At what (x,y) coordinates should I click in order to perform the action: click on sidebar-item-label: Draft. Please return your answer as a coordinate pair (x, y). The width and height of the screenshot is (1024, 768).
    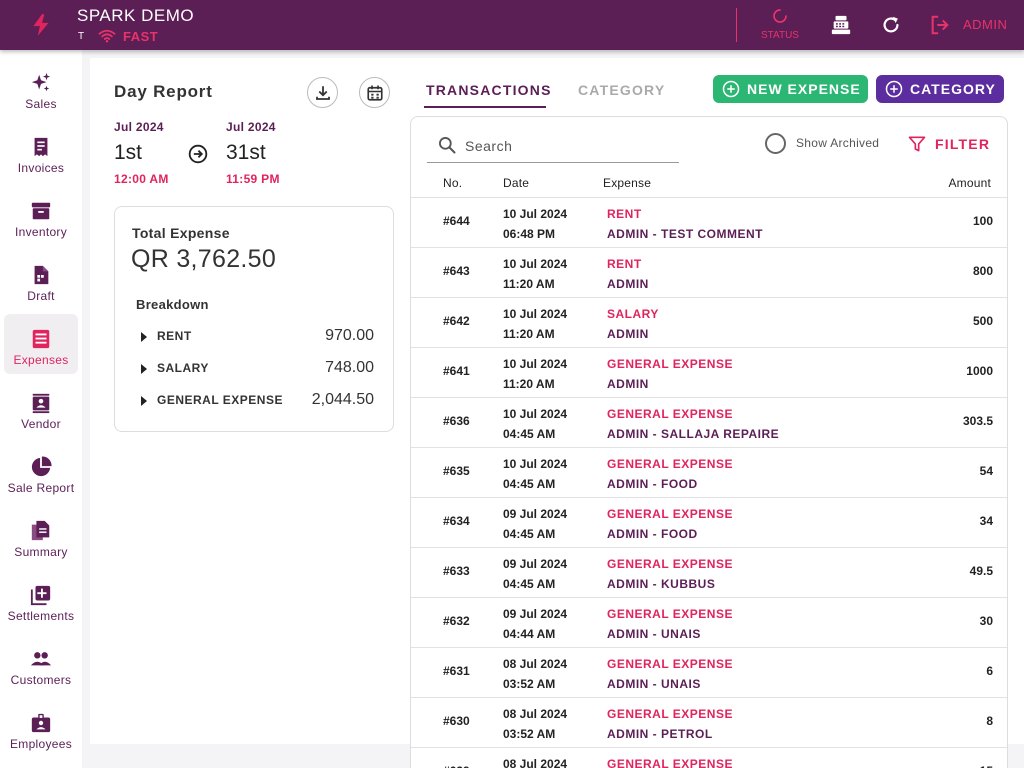
    Looking at the image, I should click on (41, 296).